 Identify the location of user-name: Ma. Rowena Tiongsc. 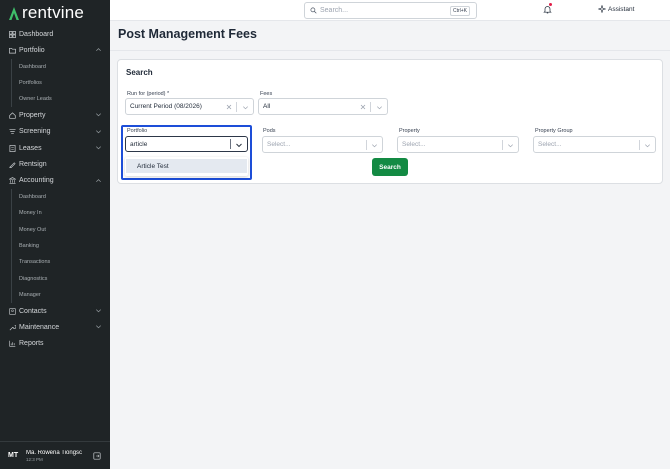
(54, 452).